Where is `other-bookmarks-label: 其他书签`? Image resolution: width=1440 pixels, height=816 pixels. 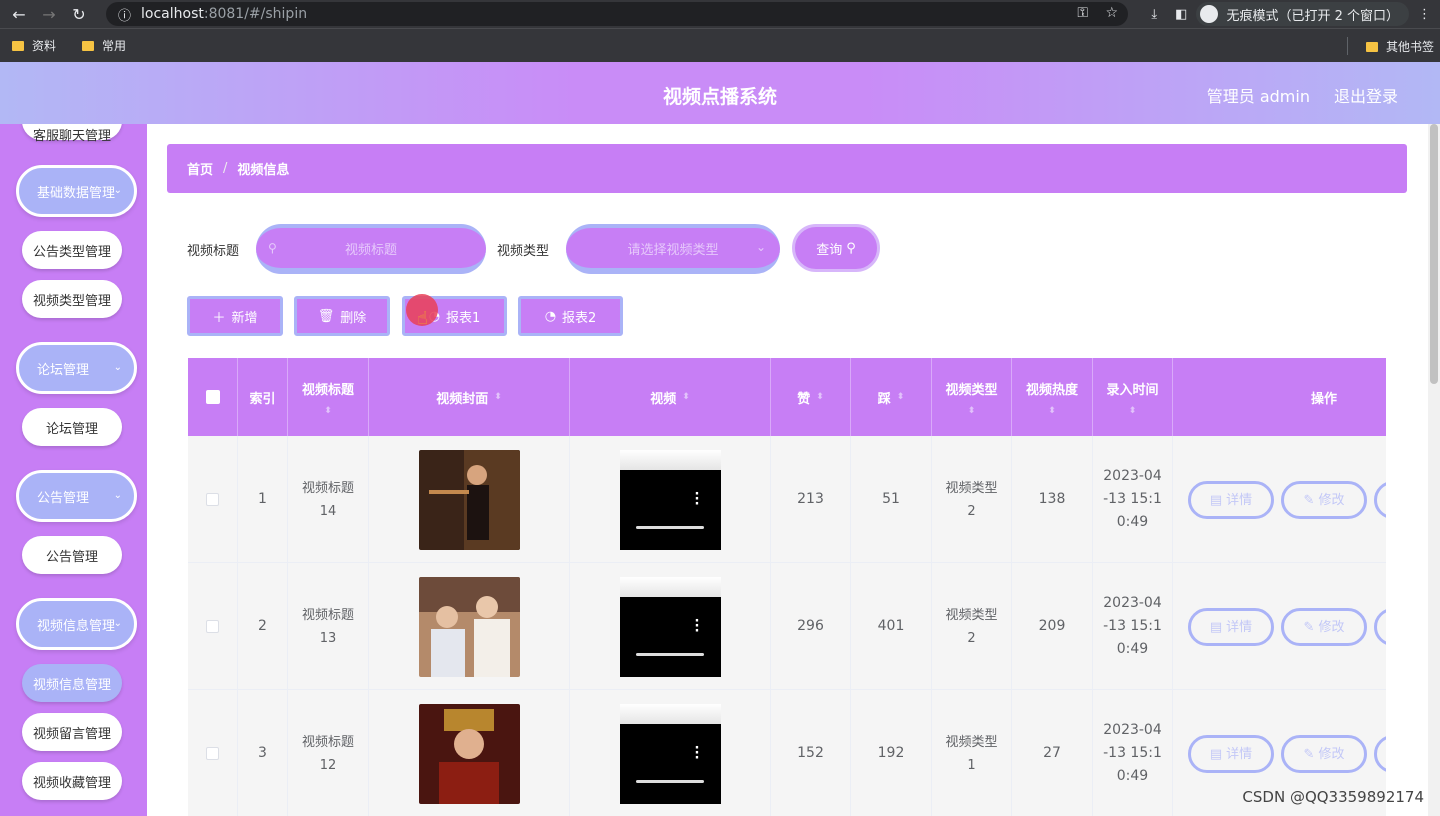
other-bookmarks-label: 其他书签 is located at coordinates (1409, 47).